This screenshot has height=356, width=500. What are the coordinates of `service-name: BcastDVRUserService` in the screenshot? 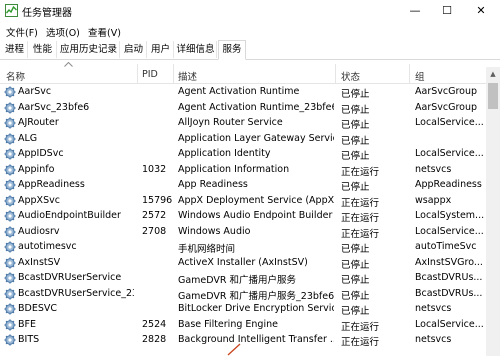 It's located at (70, 277).